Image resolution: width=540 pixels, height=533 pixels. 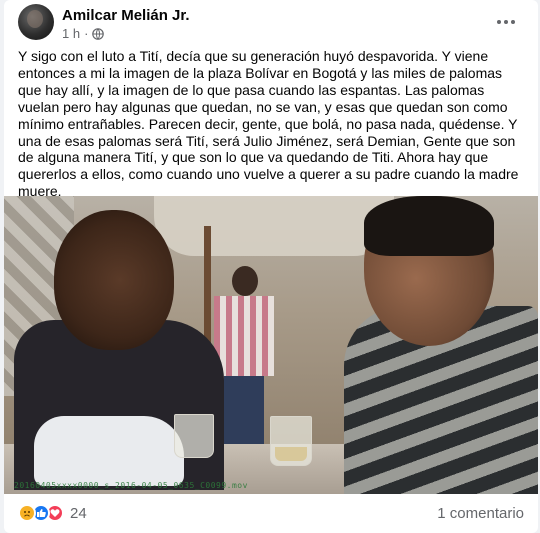 I want to click on post-time: 1 h, so click(x=71, y=33).